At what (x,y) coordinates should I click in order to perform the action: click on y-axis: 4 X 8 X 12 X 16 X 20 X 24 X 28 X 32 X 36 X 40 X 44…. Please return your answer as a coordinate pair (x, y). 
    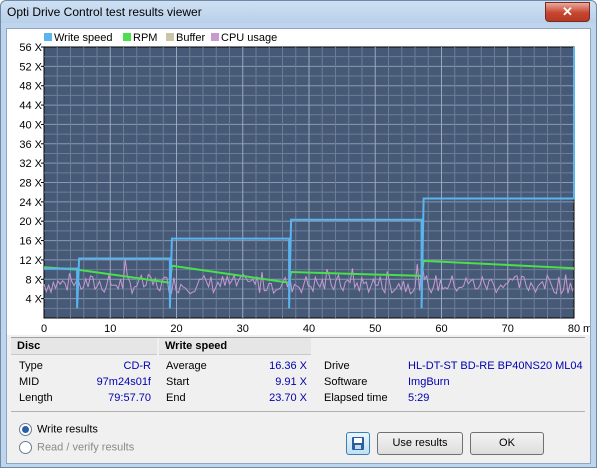
    Looking at the image, I should click on (31, 174).